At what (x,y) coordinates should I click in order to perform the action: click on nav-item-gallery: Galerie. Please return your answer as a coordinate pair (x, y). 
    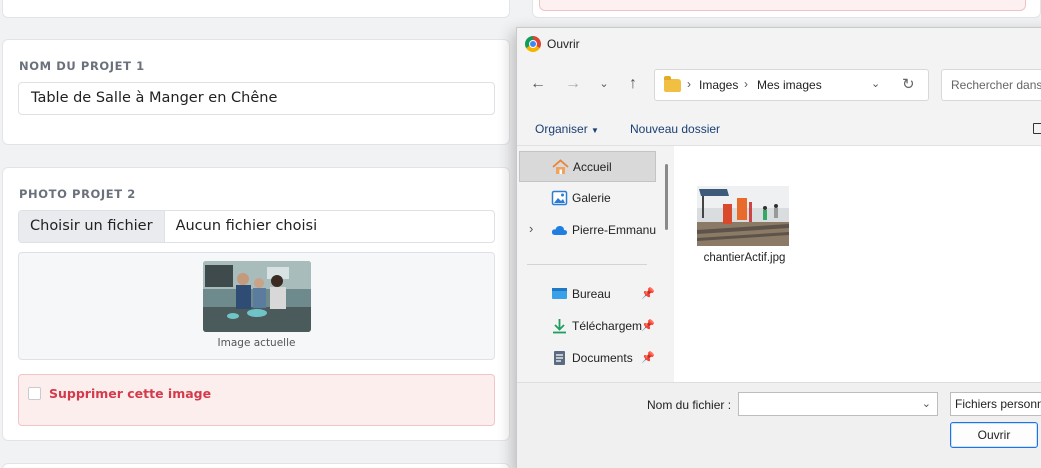
    Looking at the image, I should click on (587, 198).